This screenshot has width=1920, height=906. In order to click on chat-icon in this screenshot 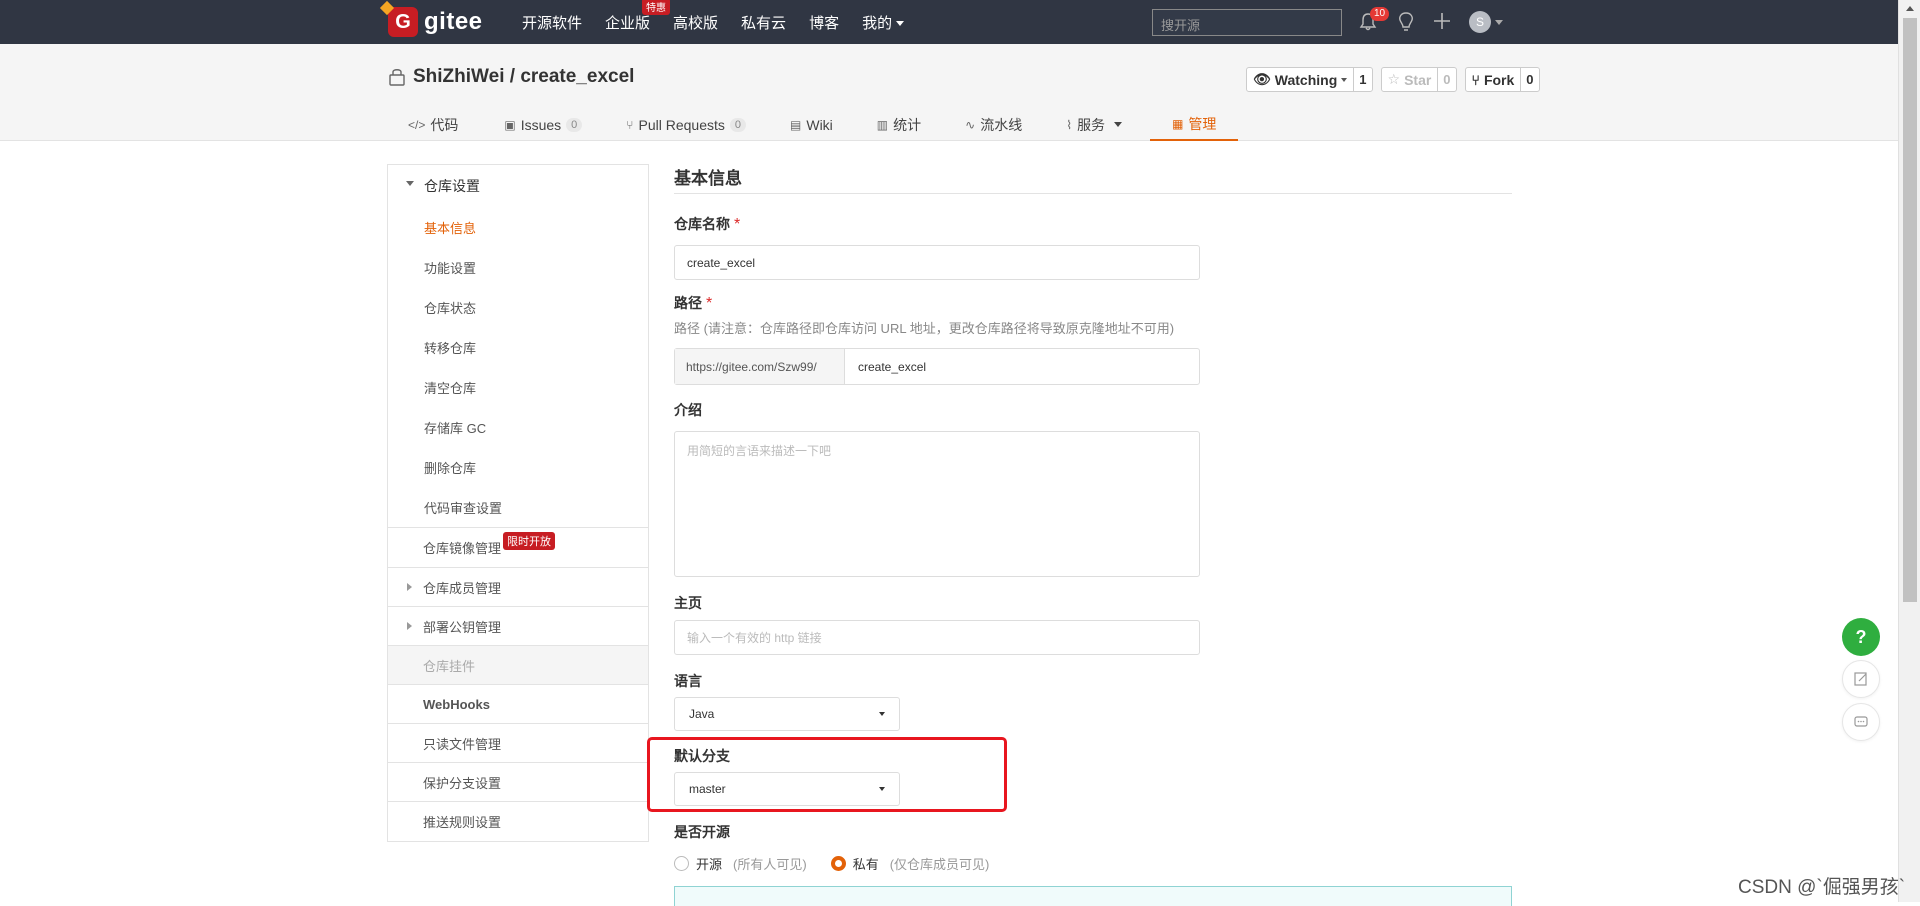, I will do `click(1861, 721)`.